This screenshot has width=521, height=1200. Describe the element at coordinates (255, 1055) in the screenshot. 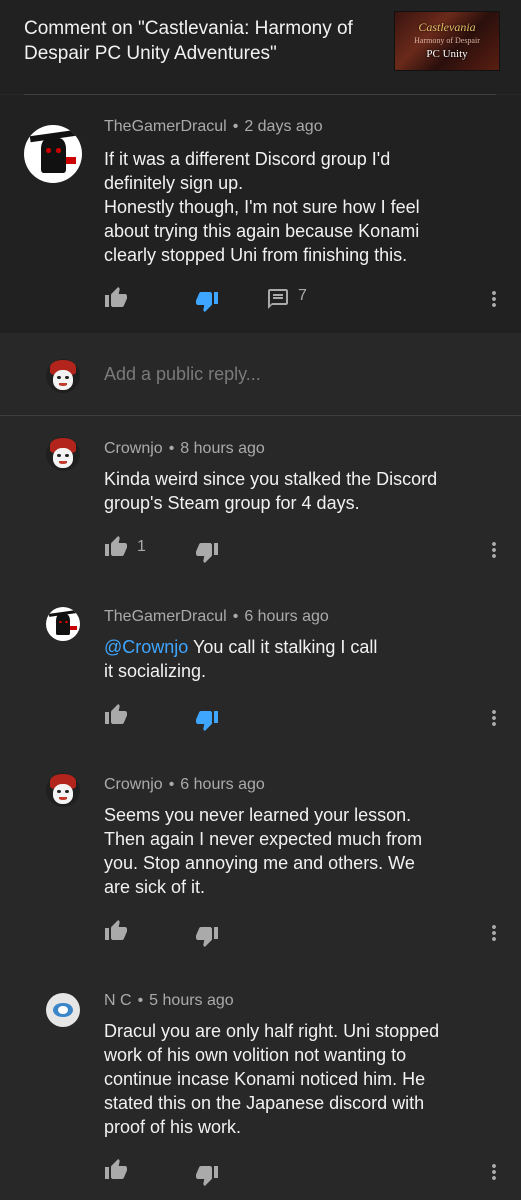

I see `comment-text-line: work of his own volition not wanting to` at that location.